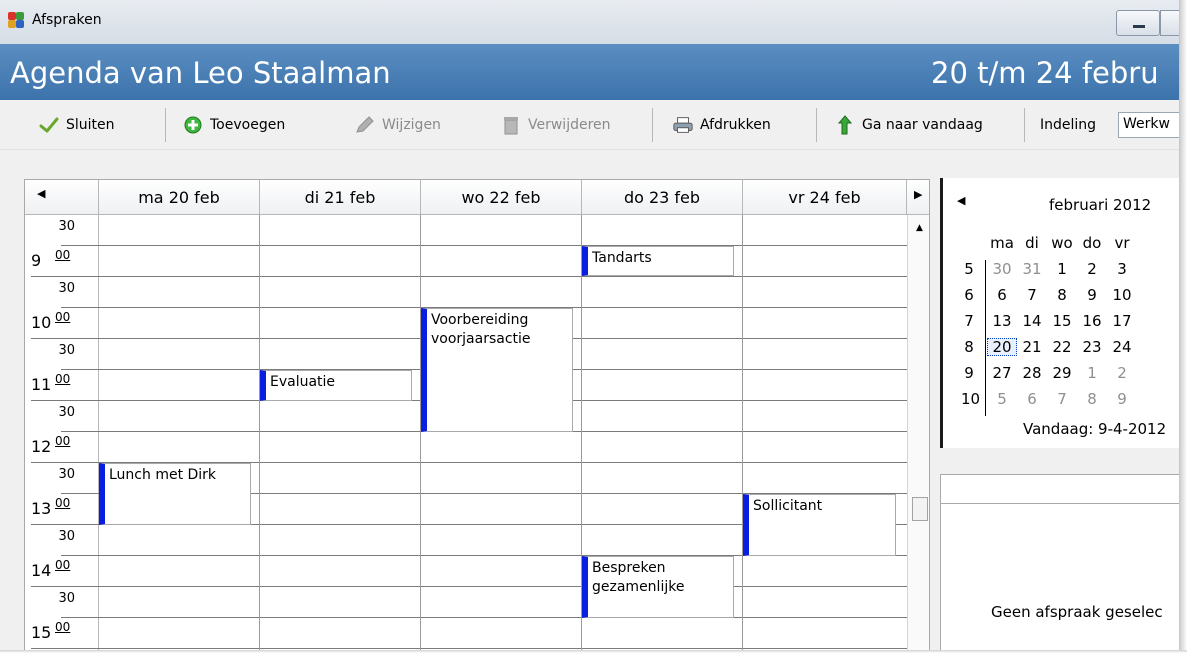  I want to click on time-slot-hour: 14 00, so click(62, 571).